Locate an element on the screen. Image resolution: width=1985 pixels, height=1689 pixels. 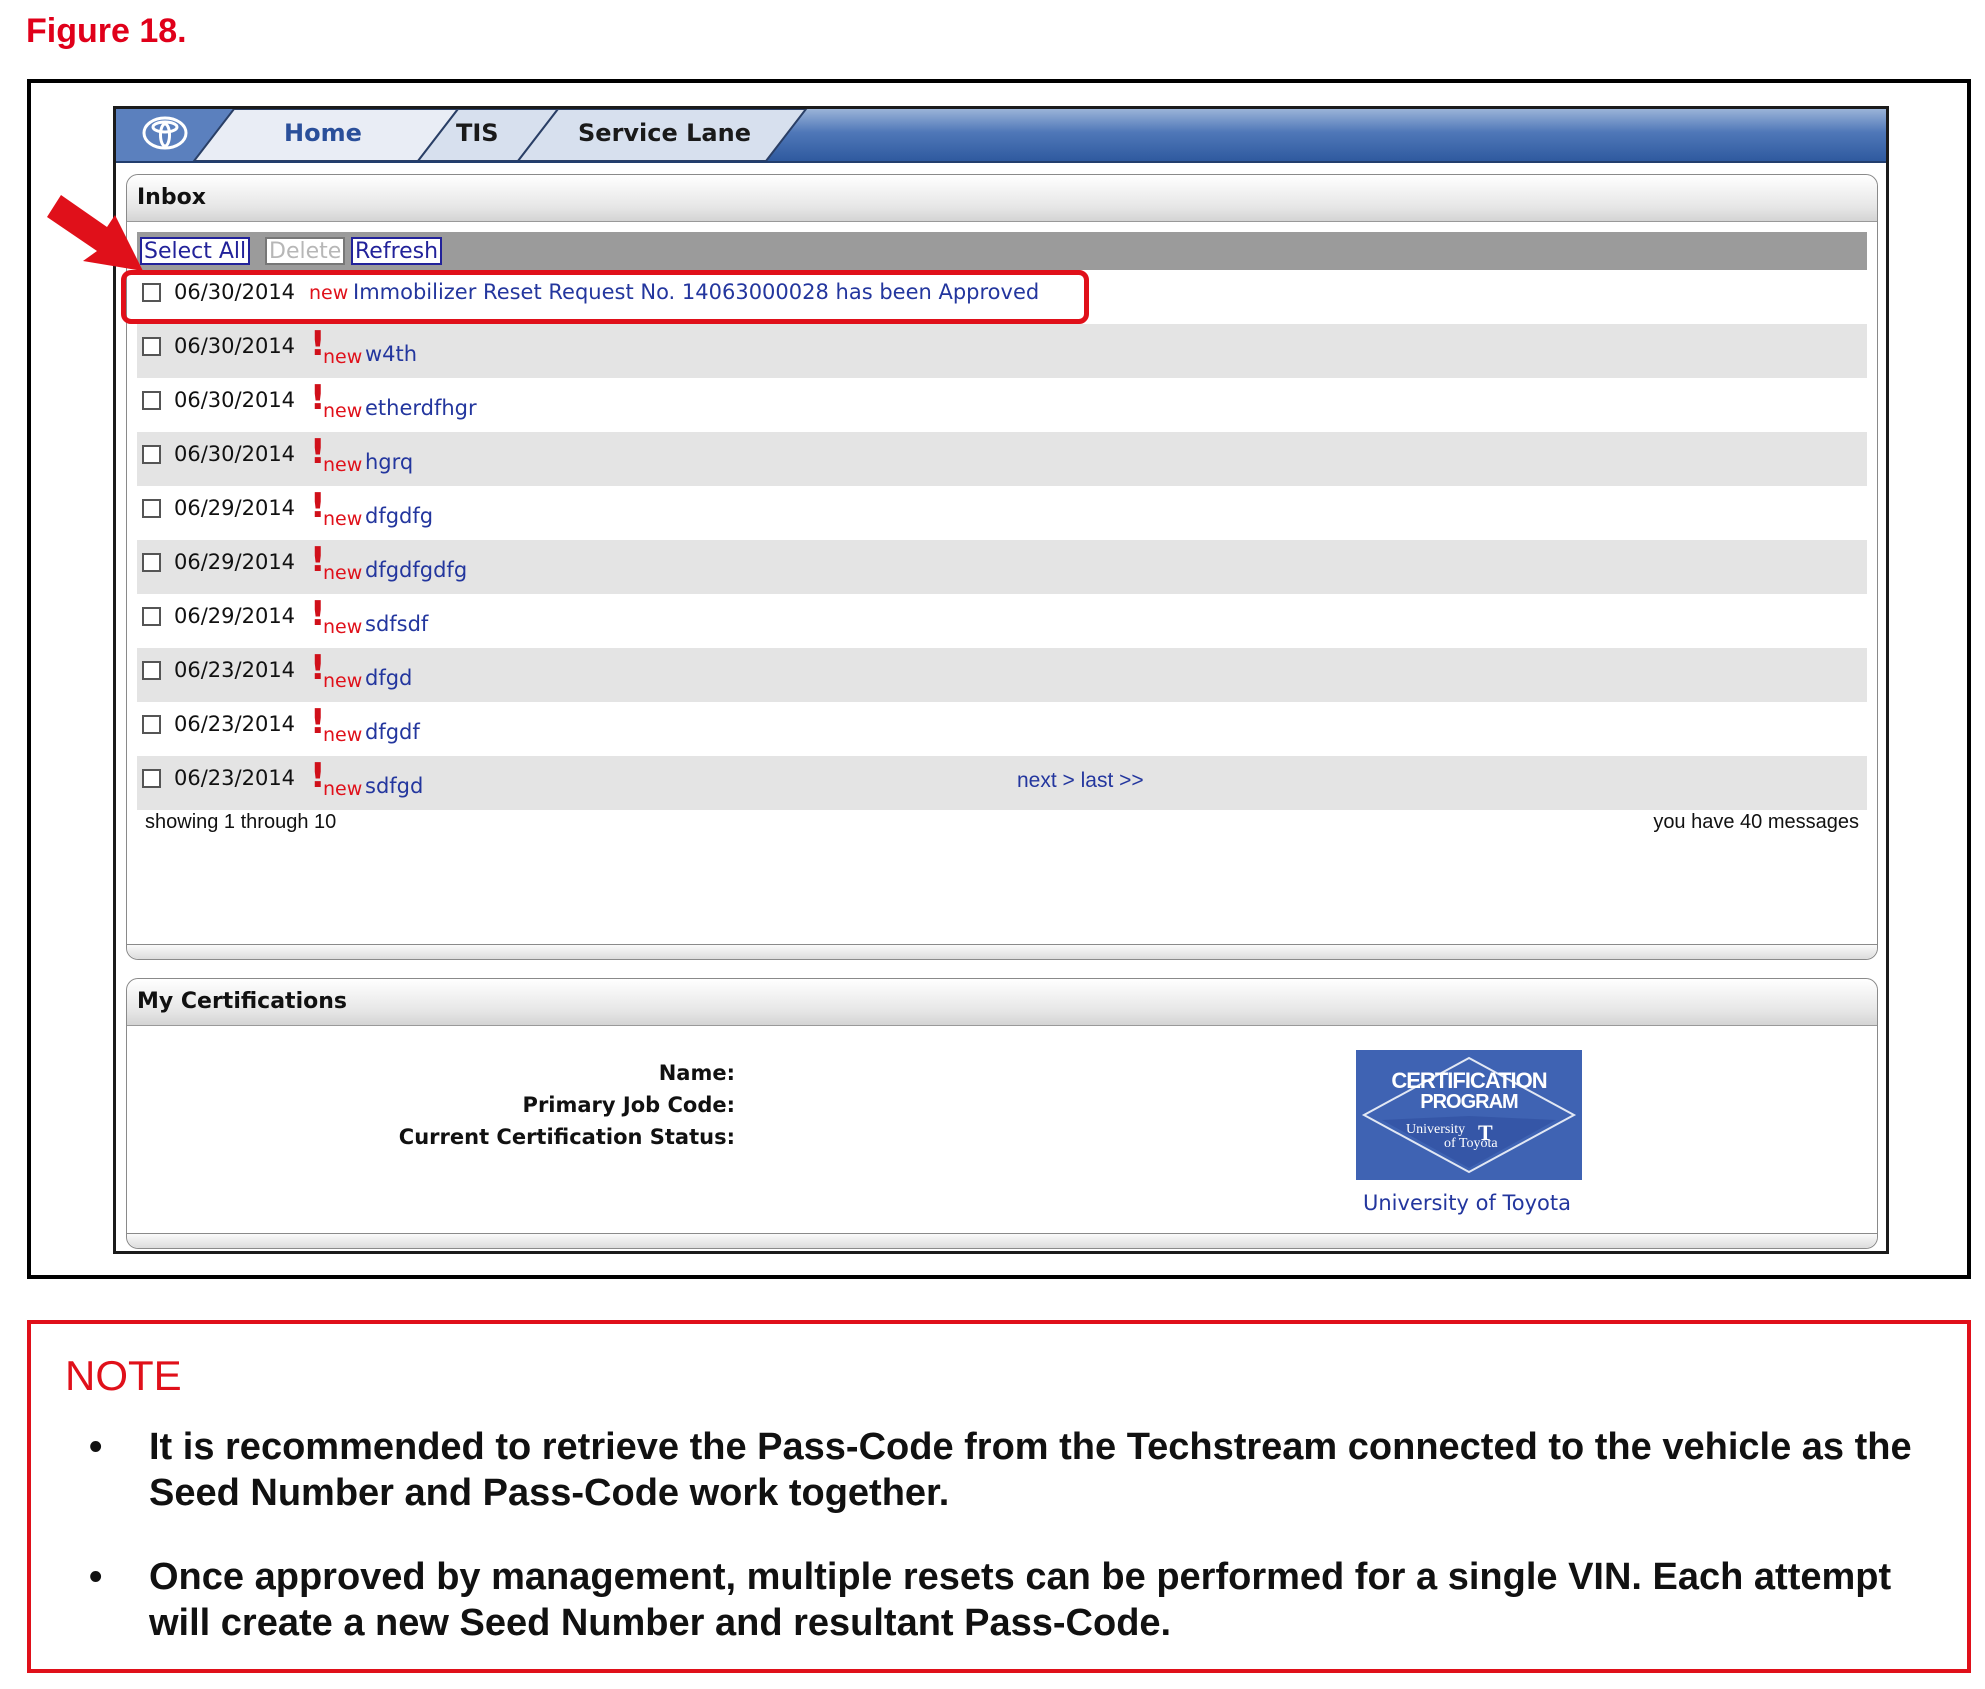
red-arrow-icon is located at coordinates (95, 233).